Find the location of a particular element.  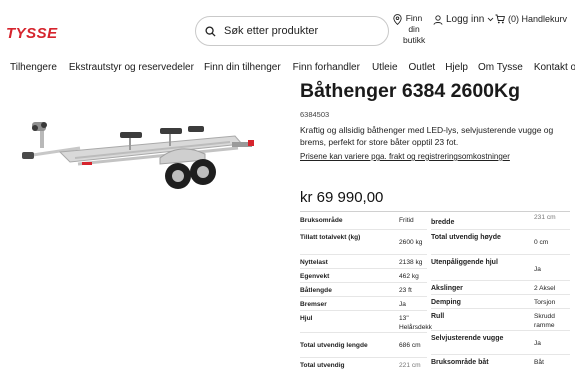

spec-key: Egenvekt is located at coordinates (315, 276).